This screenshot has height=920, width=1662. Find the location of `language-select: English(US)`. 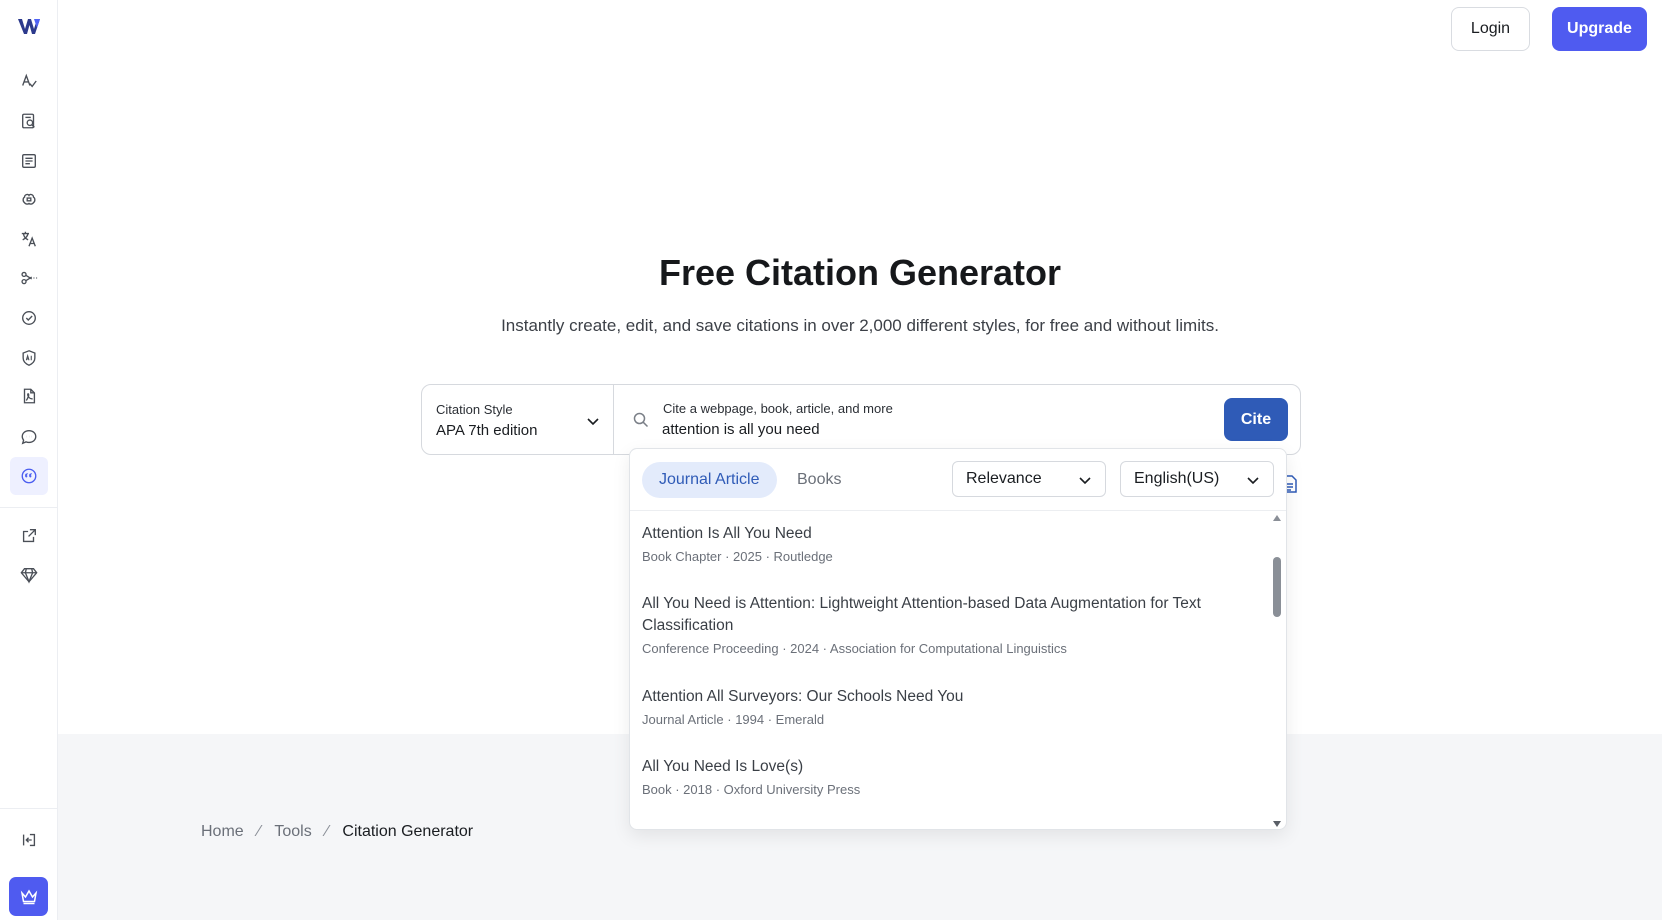

language-select: English(US) is located at coordinates (1197, 479).